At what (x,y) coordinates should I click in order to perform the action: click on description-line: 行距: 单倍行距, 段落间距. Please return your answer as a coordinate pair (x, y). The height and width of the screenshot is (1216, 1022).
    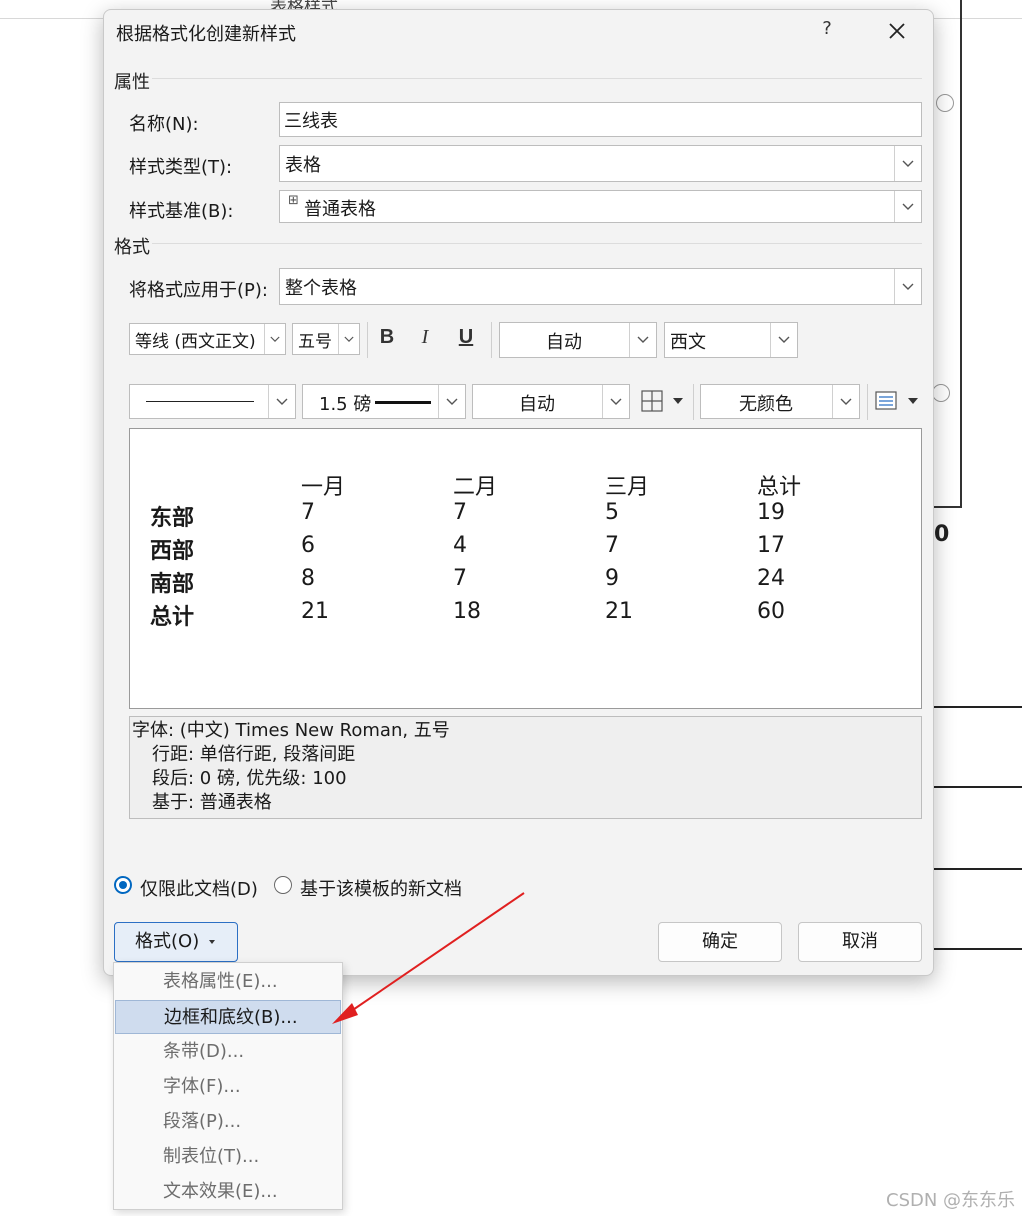
    Looking at the image, I should click on (254, 754).